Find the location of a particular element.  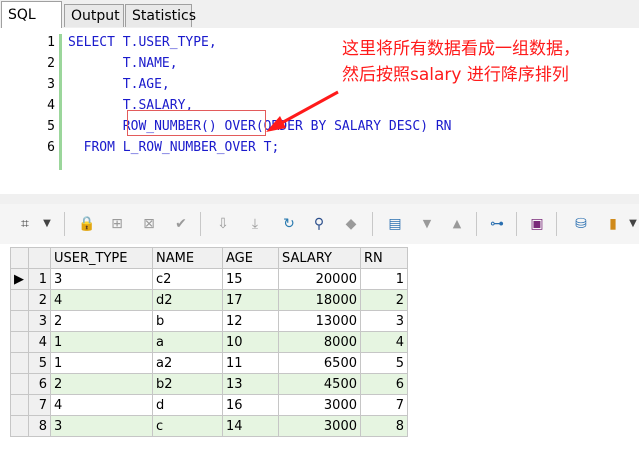

table-row: 7 4 d 16 3000 7 is located at coordinates (209, 405).